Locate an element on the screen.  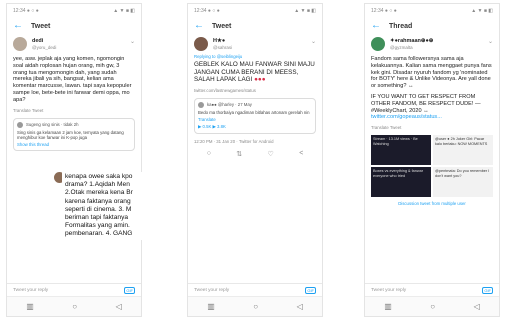
media-caption: Discussion tweet from multiple user is located at coordinates (432, 203).